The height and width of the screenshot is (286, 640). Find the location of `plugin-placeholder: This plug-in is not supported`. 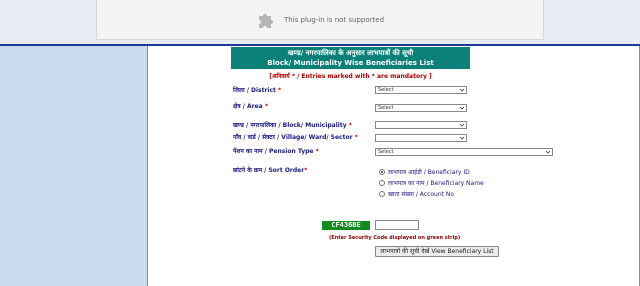

plugin-placeholder: This plug-in is not supported is located at coordinates (320, 20).